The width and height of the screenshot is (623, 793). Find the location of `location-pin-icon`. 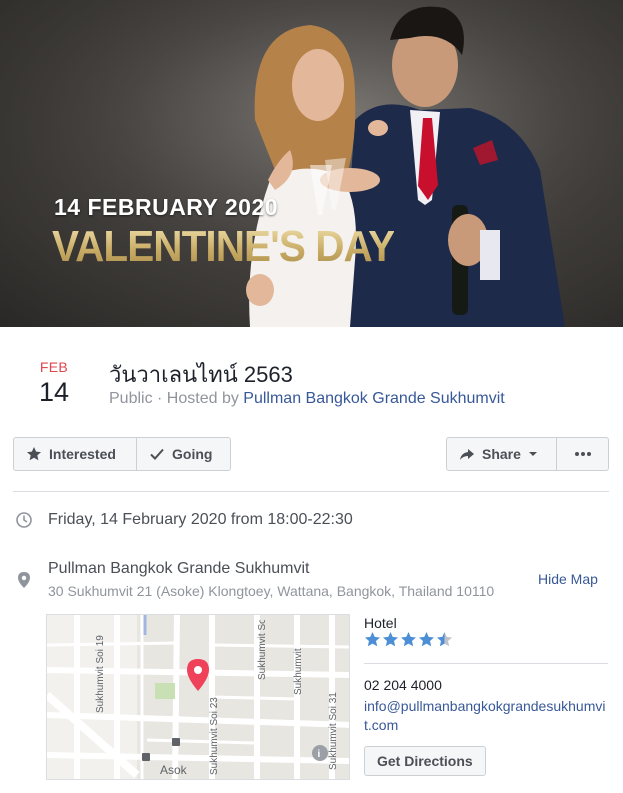

location-pin-icon is located at coordinates (24, 580).